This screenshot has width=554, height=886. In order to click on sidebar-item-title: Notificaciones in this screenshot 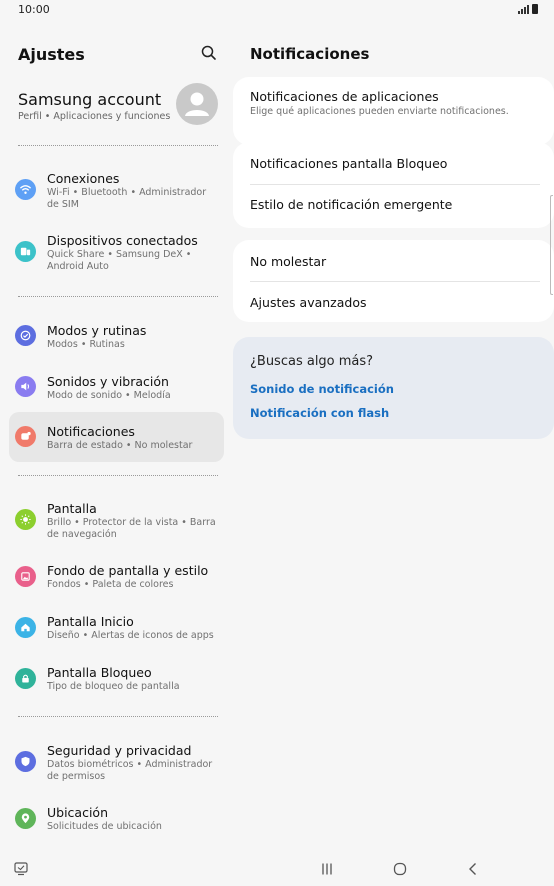, I will do `click(91, 431)`.